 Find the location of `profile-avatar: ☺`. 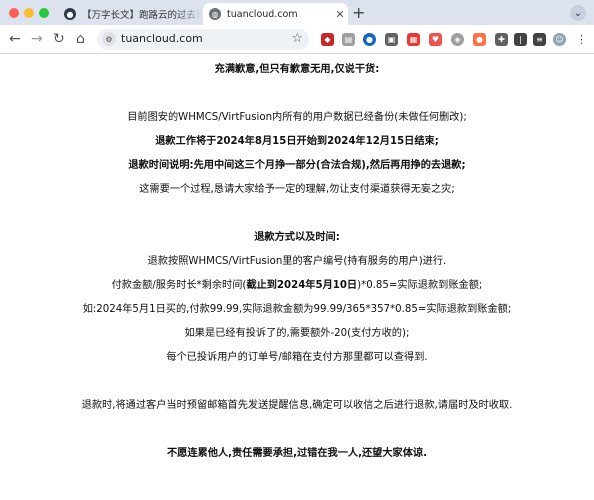

profile-avatar: ☺ is located at coordinates (559, 39).